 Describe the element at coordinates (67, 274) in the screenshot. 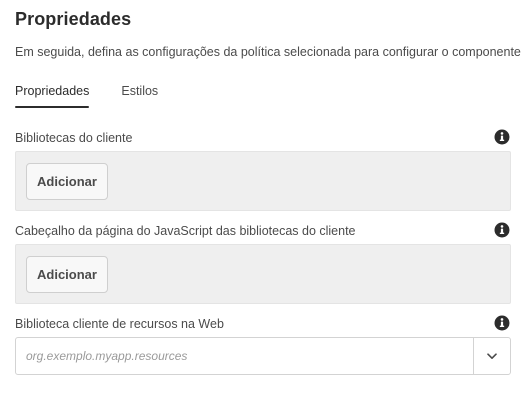

I see `js-head-libraries-add-button: Adicionar` at that location.